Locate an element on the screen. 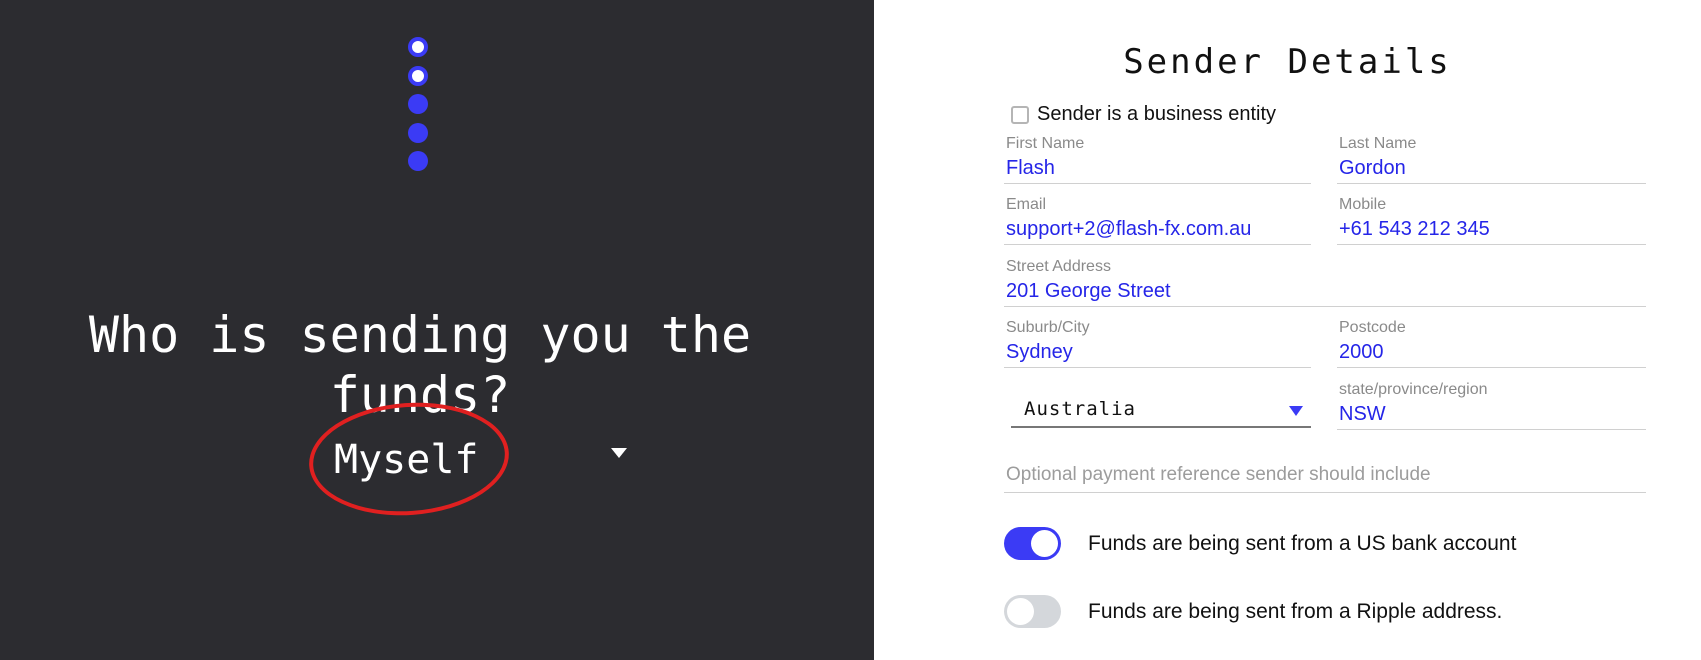 This screenshot has height=660, width=1701. last-name-field: Last Name Gordon is located at coordinates (1491, 160).